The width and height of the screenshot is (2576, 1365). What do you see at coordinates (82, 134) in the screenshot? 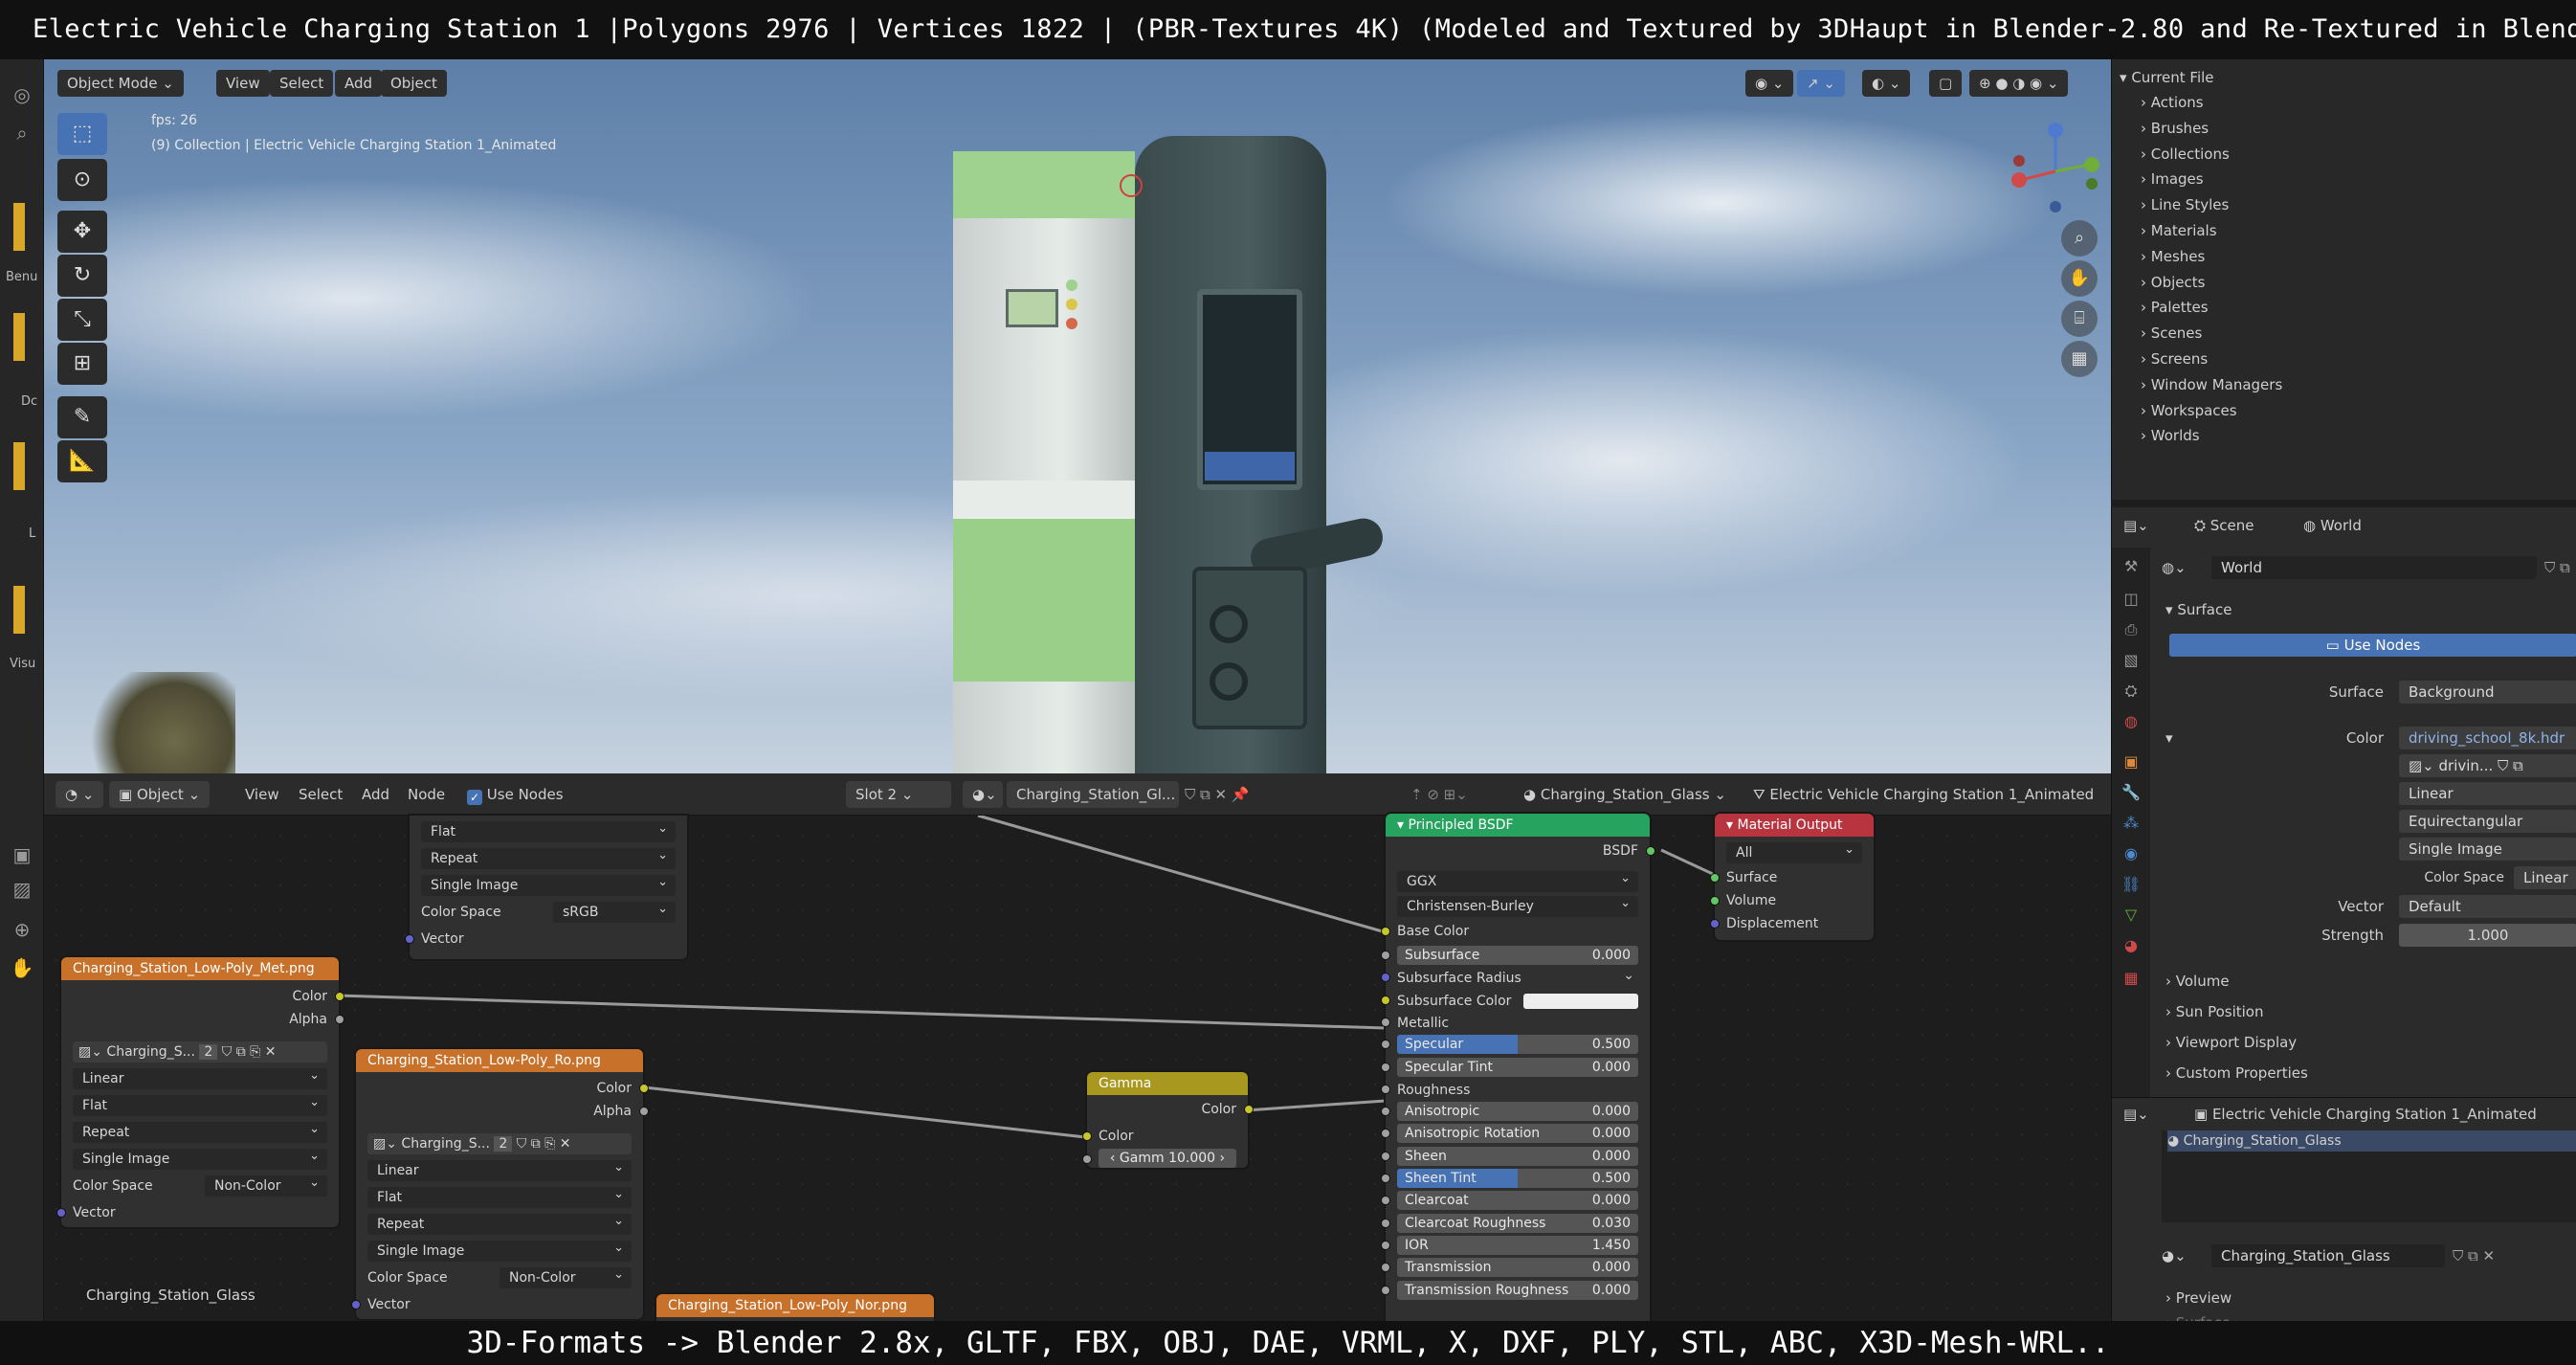
I see `select-box-tool-icon: ⬚` at bounding box center [82, 134].